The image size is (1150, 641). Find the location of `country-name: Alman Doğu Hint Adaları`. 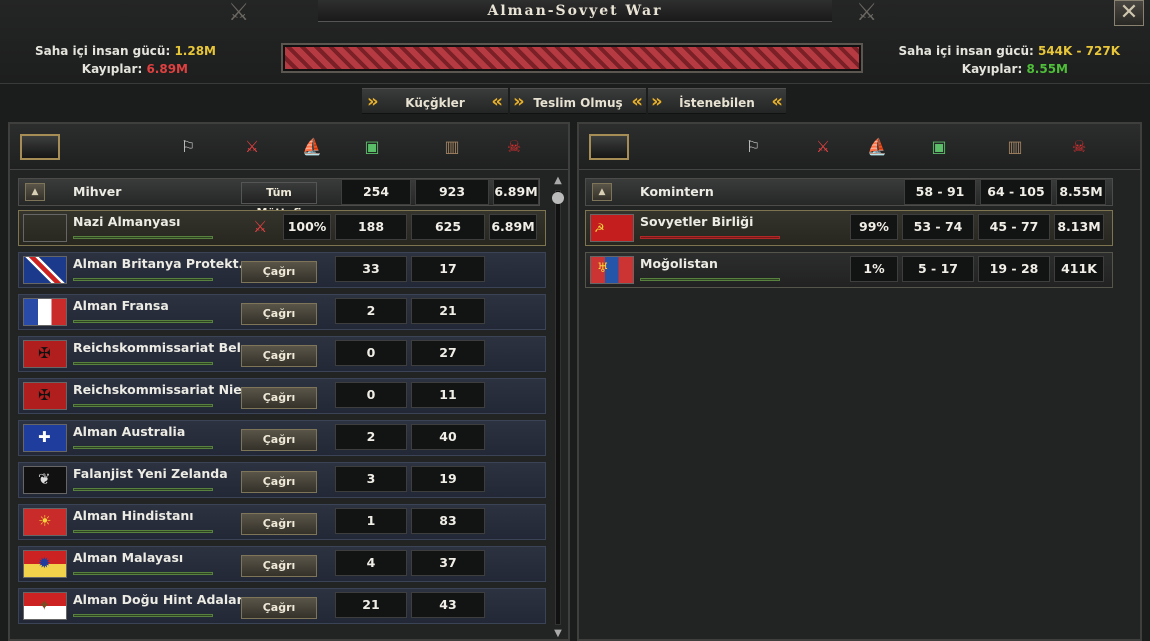

country-name: Alman Doğu Hint Adaları is located at coordinates (160, 599).